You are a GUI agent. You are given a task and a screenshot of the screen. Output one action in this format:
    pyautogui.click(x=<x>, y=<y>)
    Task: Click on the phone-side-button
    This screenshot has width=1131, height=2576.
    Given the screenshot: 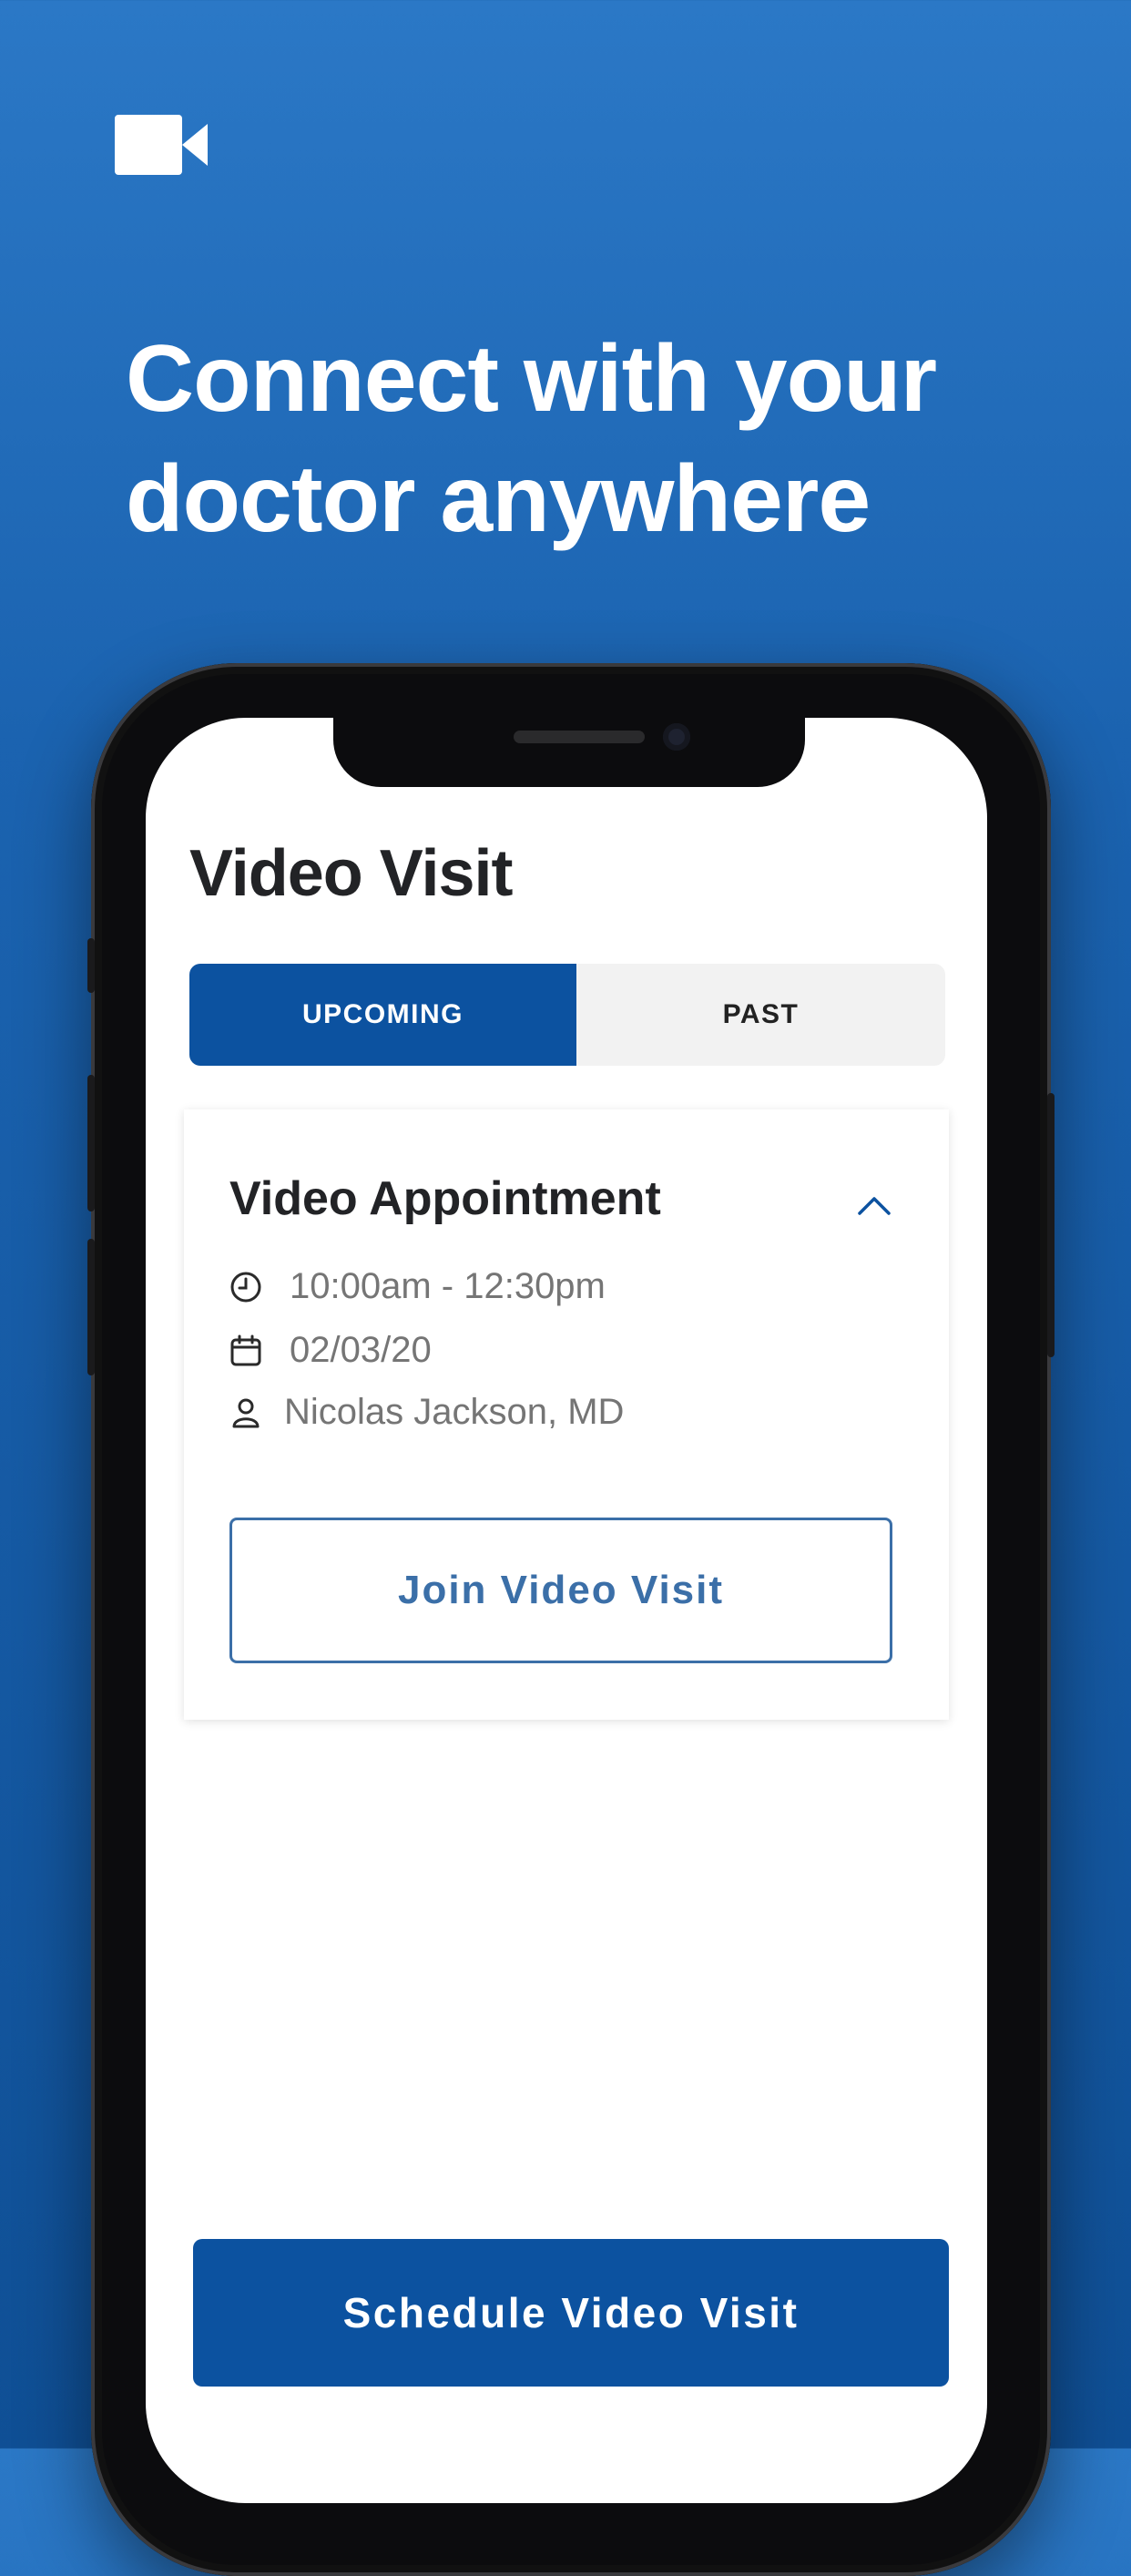 What is the action you would take?
    pyautogui.click(x=91, y=965)
    